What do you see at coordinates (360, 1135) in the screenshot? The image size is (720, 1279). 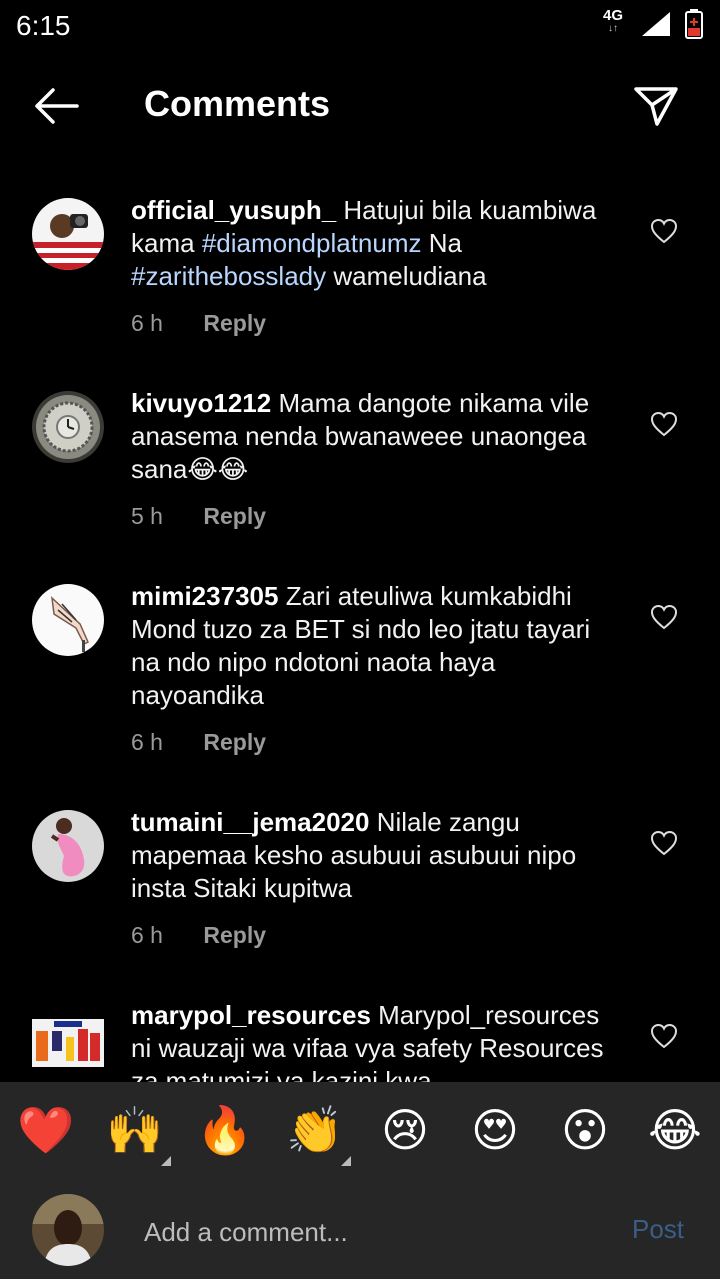 I see `reaction-bar: ❤️ 🙌 🔥 👏 😢 😍 😮 😂` at bounding box center [360, 1135].